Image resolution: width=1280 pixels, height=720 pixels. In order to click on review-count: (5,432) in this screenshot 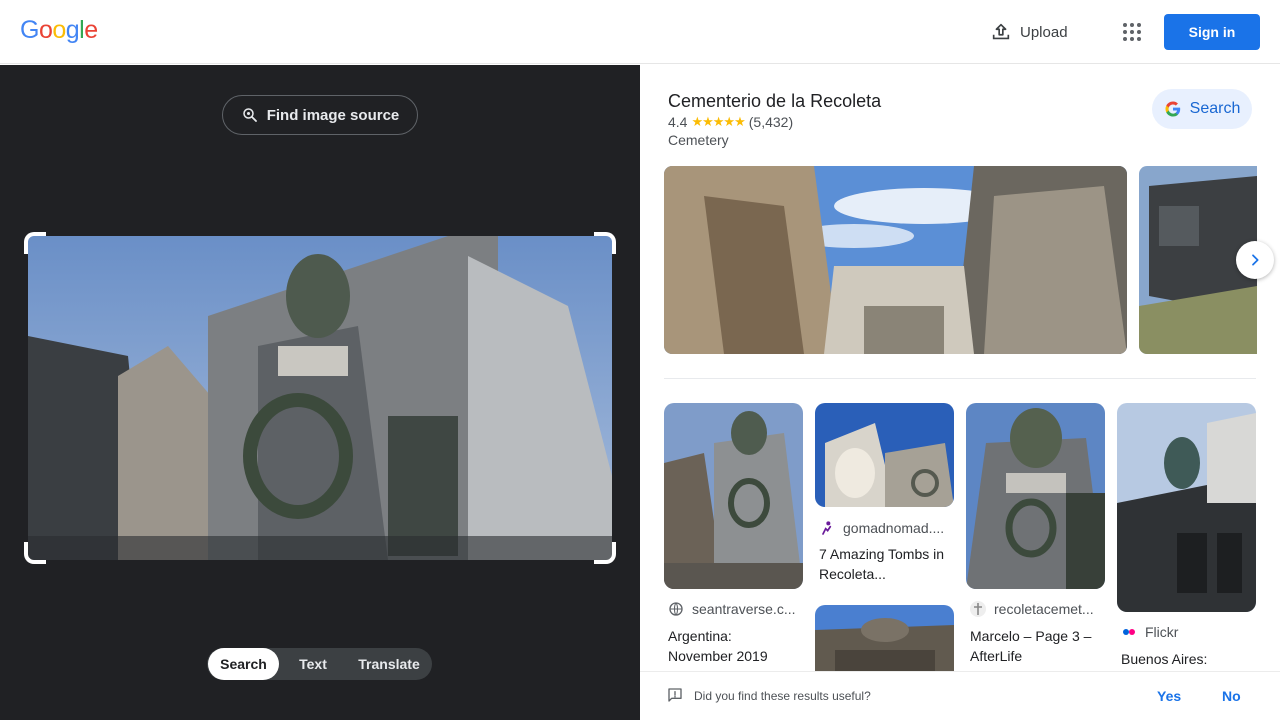, I will do `click(771, 122)`.